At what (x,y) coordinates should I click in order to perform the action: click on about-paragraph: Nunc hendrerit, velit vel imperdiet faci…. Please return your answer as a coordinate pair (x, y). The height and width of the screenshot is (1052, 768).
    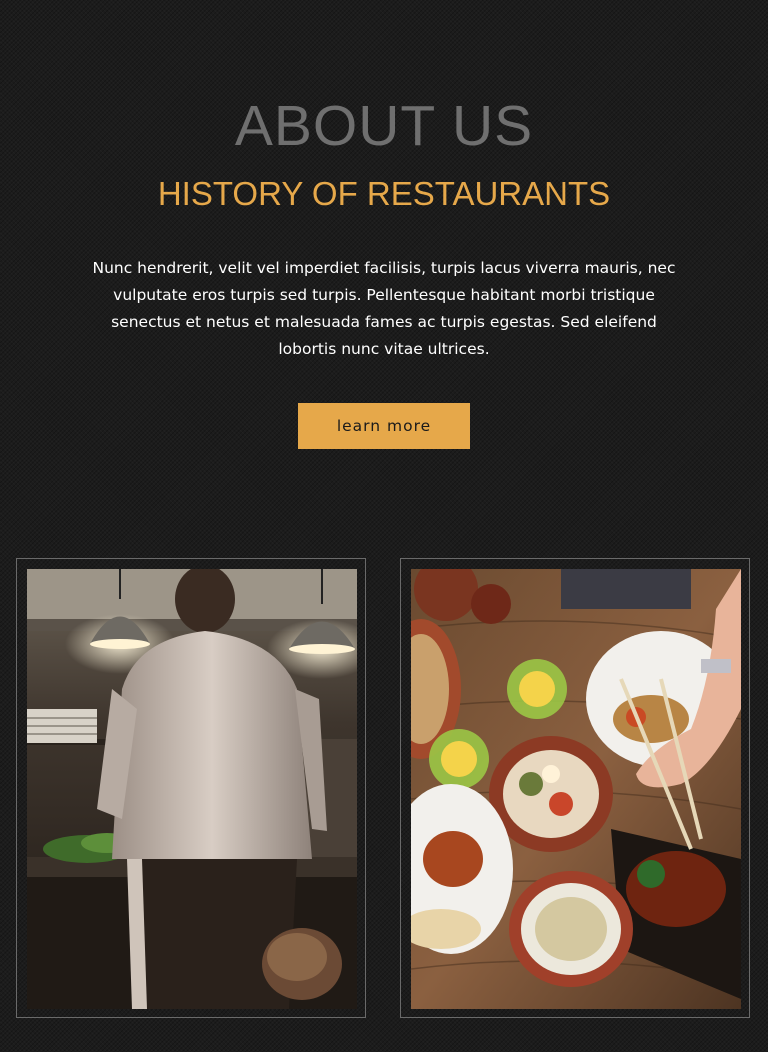
    Looking at the image, I should click on (384, 308).